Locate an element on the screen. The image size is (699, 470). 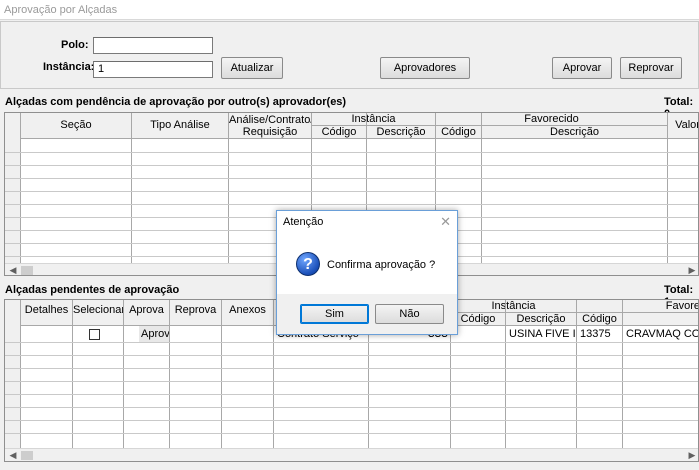
favorecido-descricao-cell: CRAVMAQ COM E is located at coordinates (662, 334).